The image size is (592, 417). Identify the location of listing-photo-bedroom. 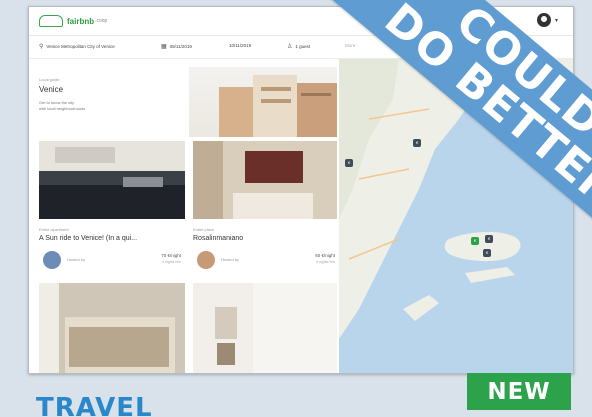
(265, 180).